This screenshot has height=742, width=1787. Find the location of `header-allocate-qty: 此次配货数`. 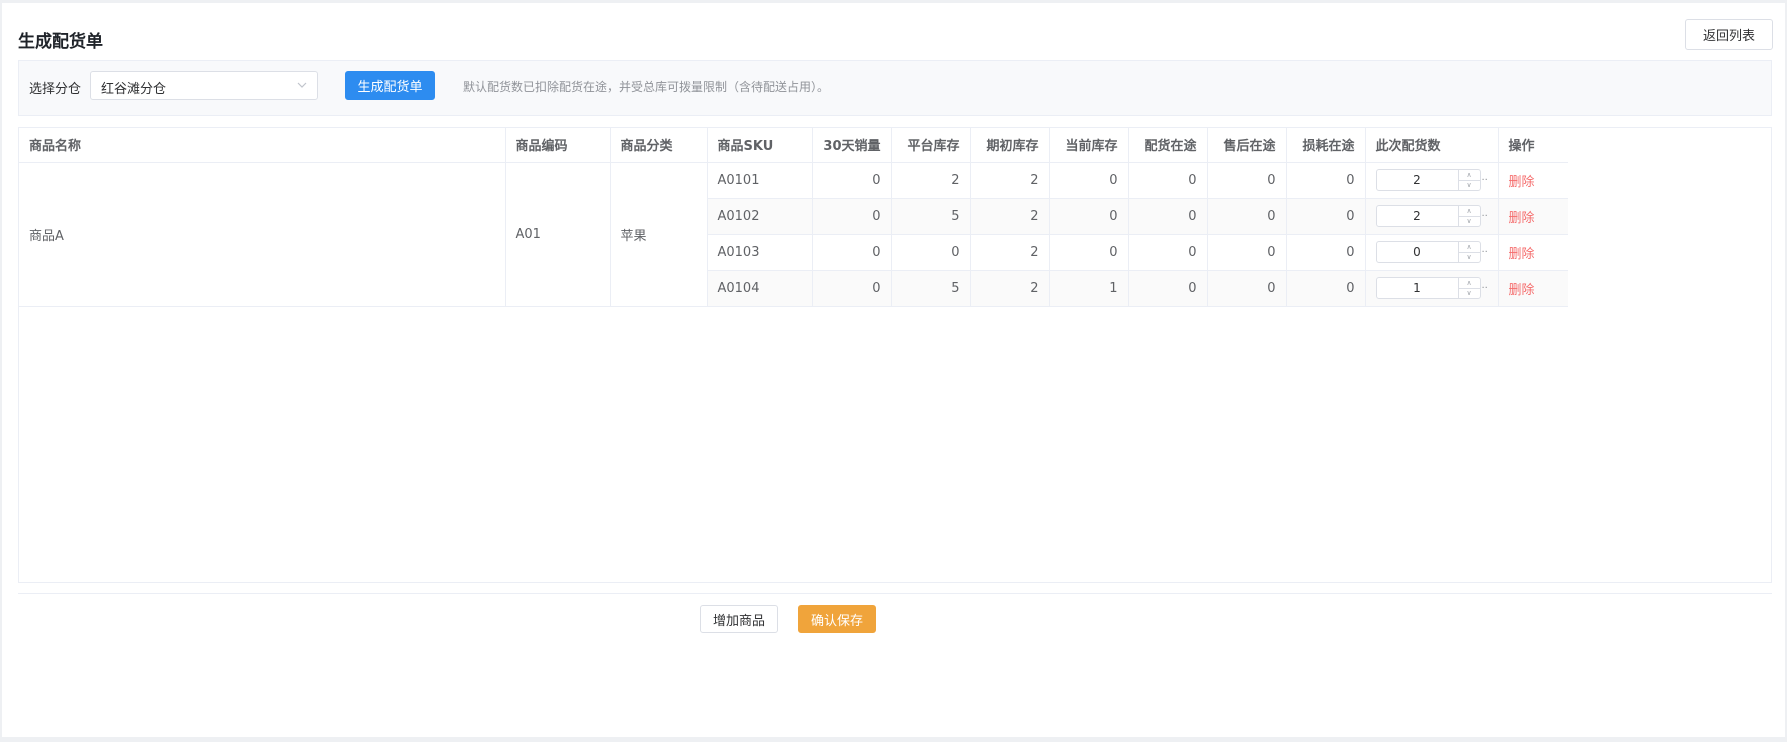

header-allocate-qty: 此次配货数 is located at coordinates (1432, 145).